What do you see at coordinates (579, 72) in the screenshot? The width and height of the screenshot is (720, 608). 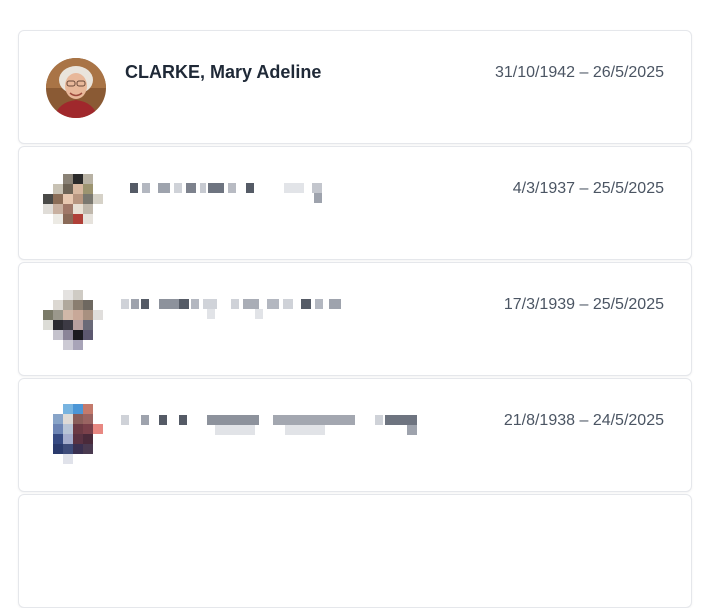 I see `life-dates: 31/10/1942 – 26/5/2025` at bounding box center [579, 72].